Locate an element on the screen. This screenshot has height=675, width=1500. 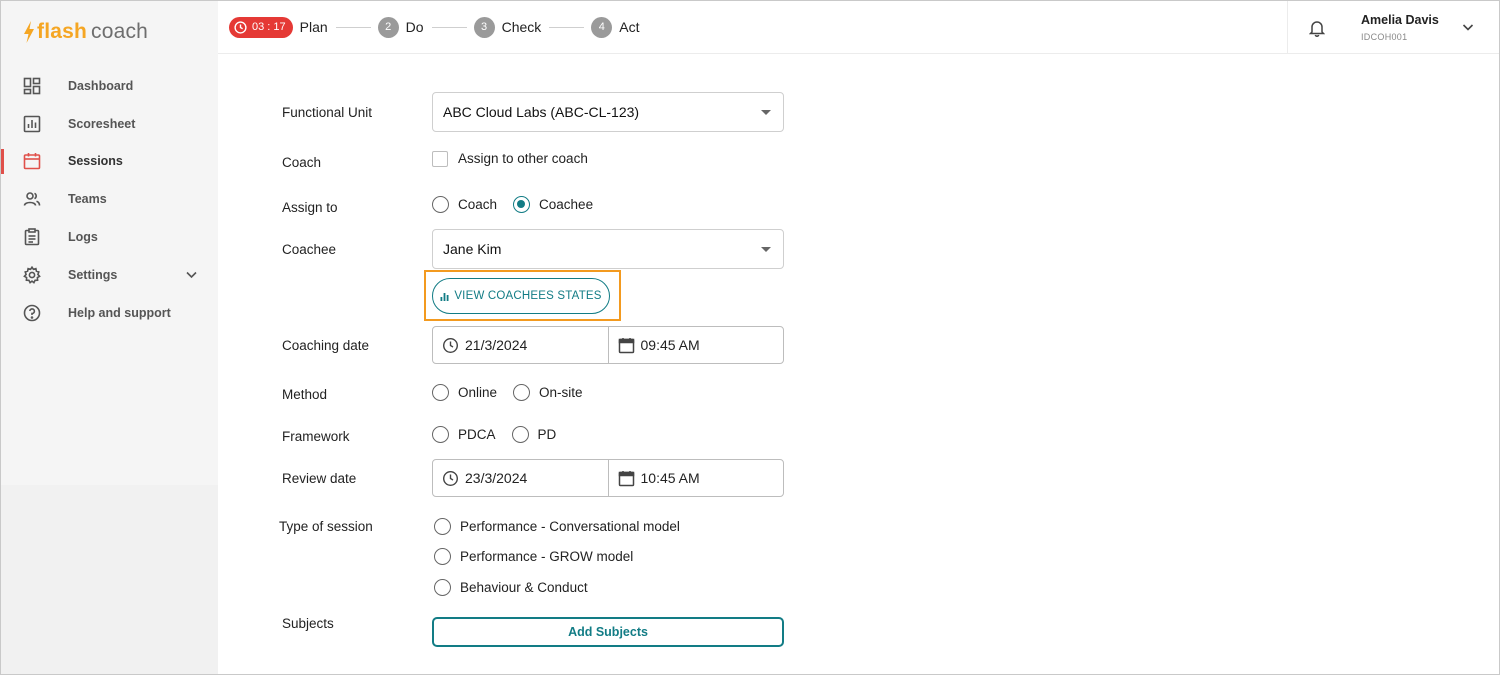
coachee-label: Coachee is located at coordinates (309, 249).